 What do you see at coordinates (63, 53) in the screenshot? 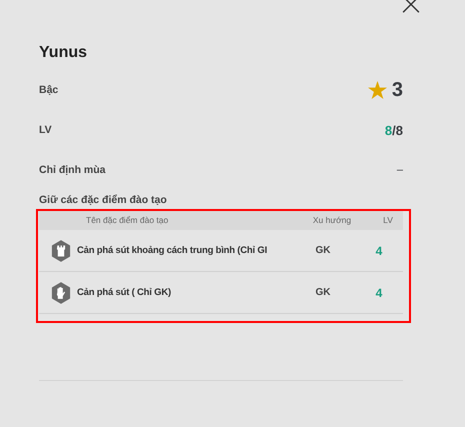
I see `player-name: Yunus` at bounding box center [63, 53].